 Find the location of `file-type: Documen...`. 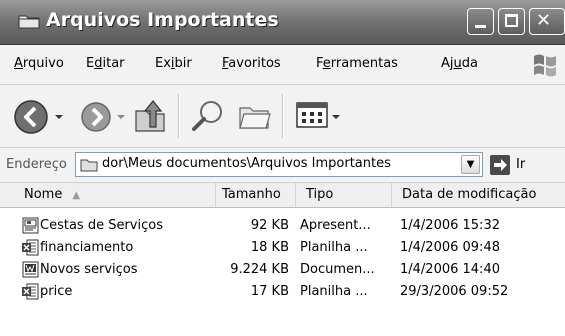

file-type: Documen... is located at coordinates (337, 269).